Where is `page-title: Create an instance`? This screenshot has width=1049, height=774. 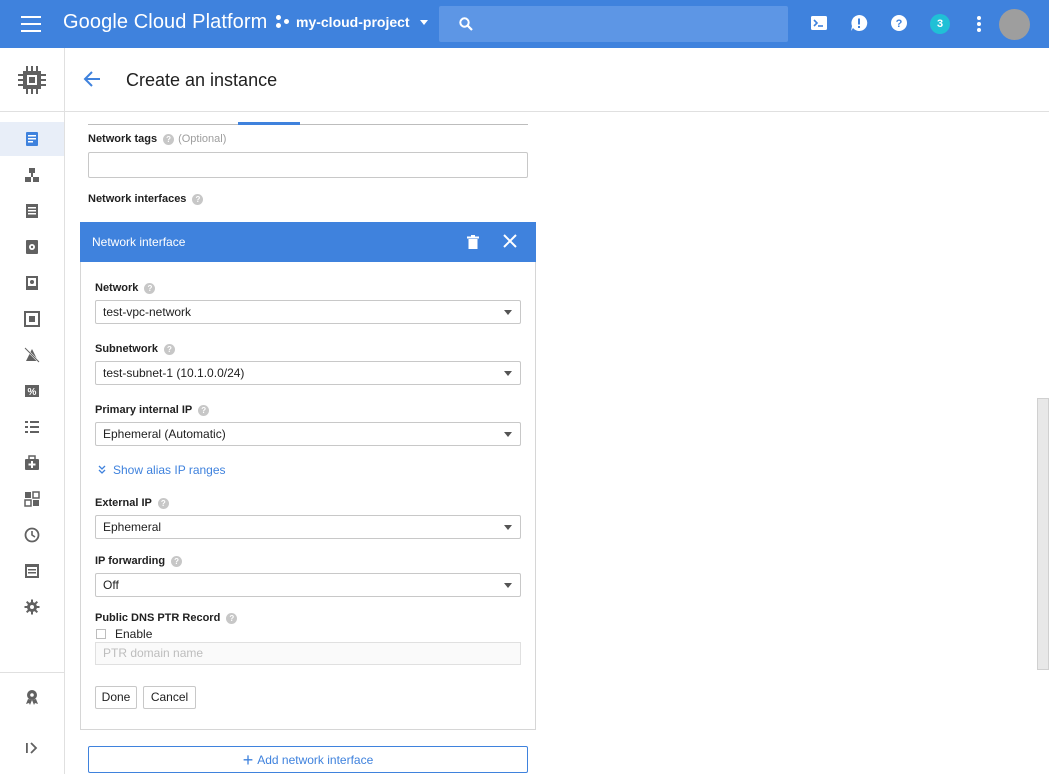 page-title: Create an instance is located at coordinates (202, 80).